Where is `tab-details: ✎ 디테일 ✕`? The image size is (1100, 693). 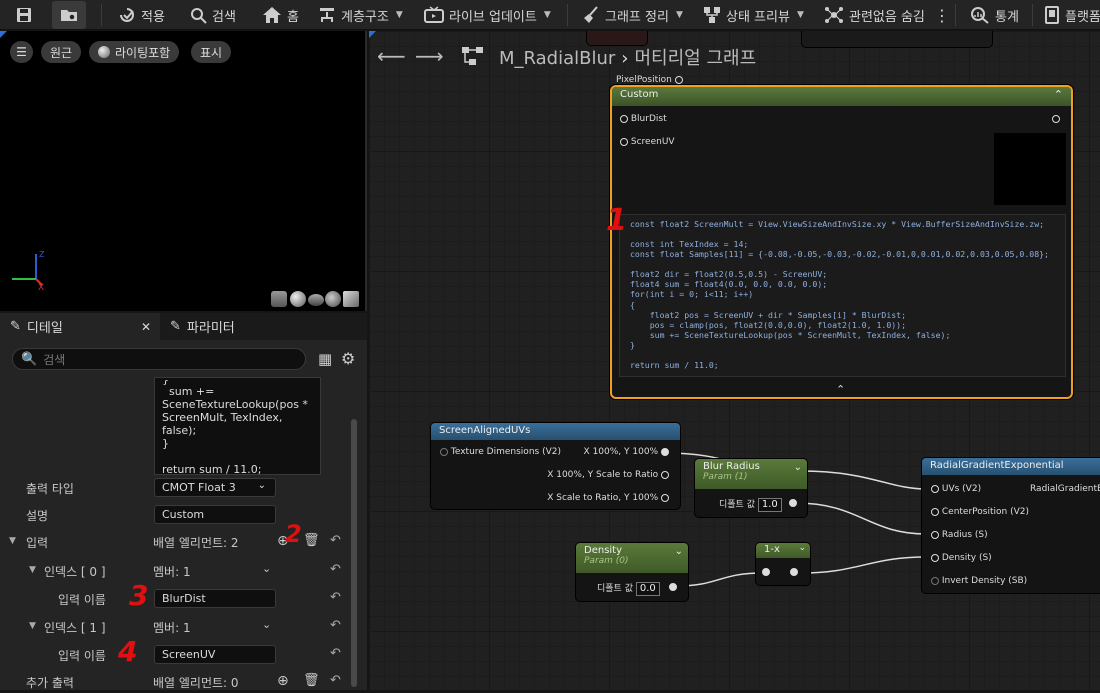
tab-details: ✎ 디테일 ✕ is located at coordinates (80, 326).